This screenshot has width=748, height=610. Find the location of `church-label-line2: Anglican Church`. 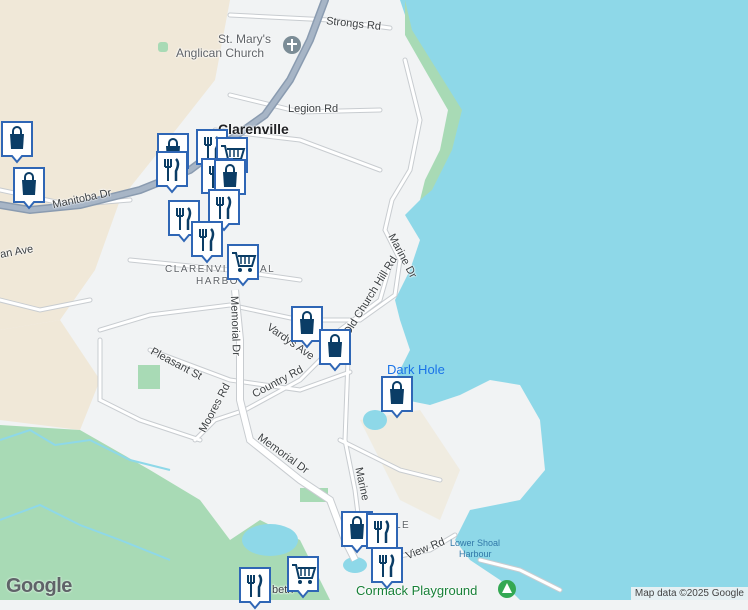

church-label-line2: Anglican Church is located at coordinates (220, 53).